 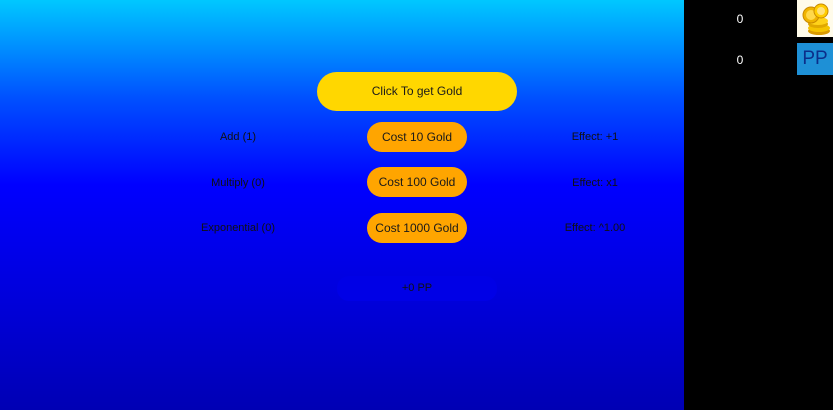 I want to click on upgrade-exponential-label: Exponential (0), so click(x=238, y=228).